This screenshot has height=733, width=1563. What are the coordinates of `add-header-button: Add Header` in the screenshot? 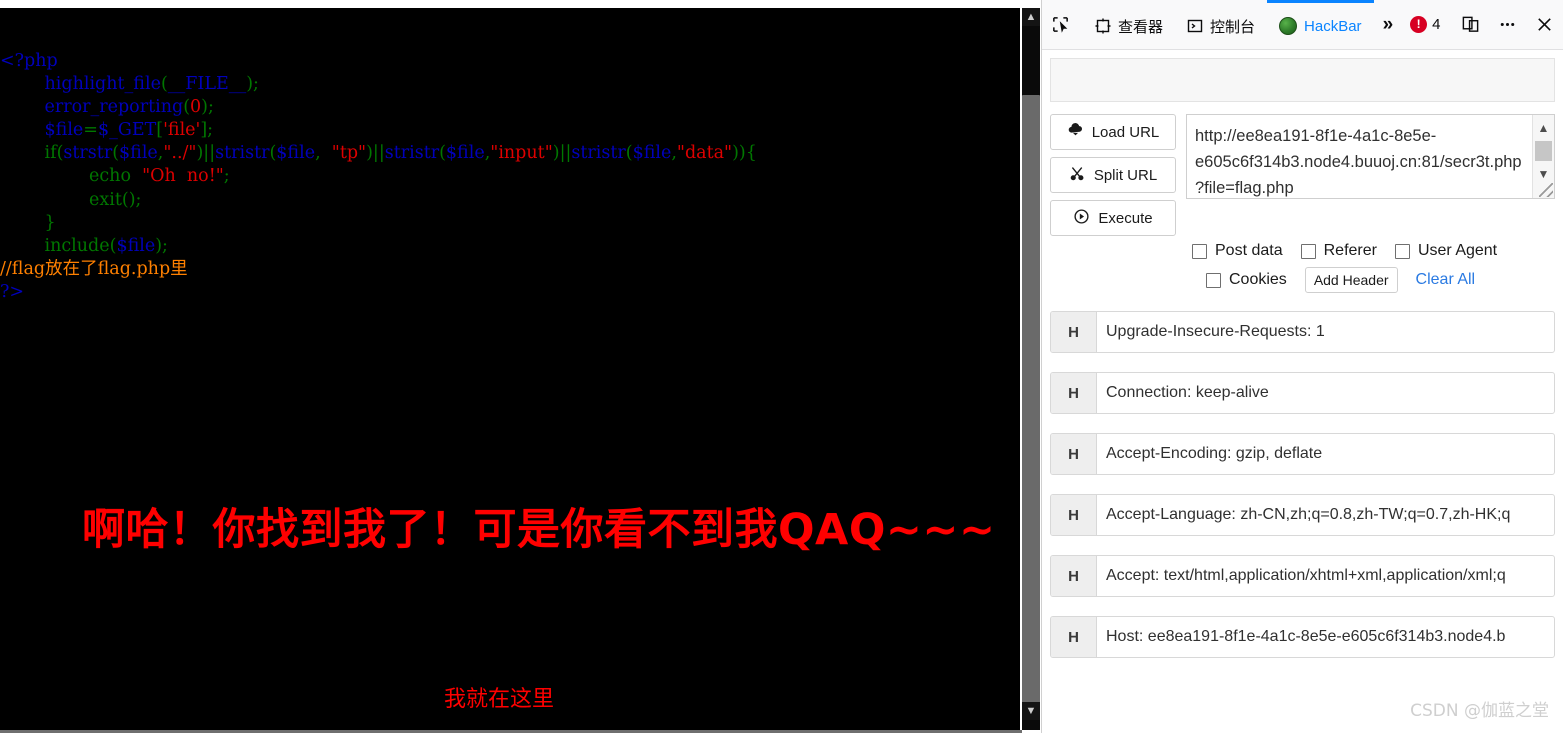 It's located at (1351, 280).